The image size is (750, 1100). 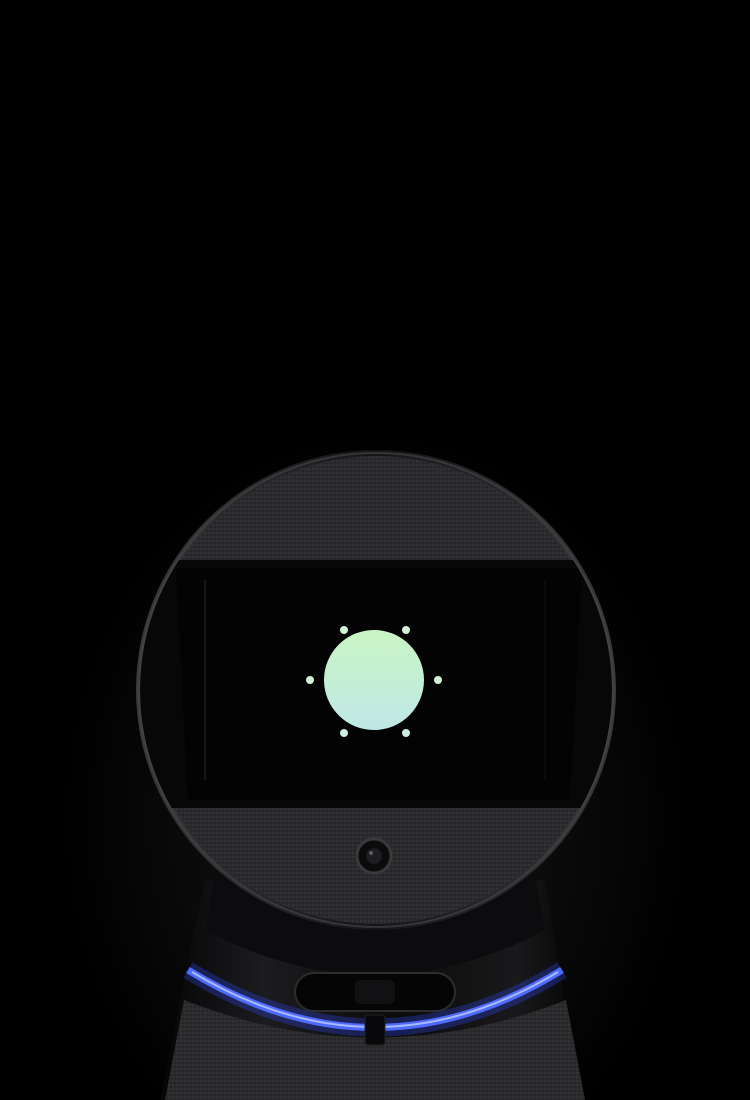 What do you see at coordinates (374, 856) in the screenshot?
I see `camera-lens` at bounding box center [374, 856].